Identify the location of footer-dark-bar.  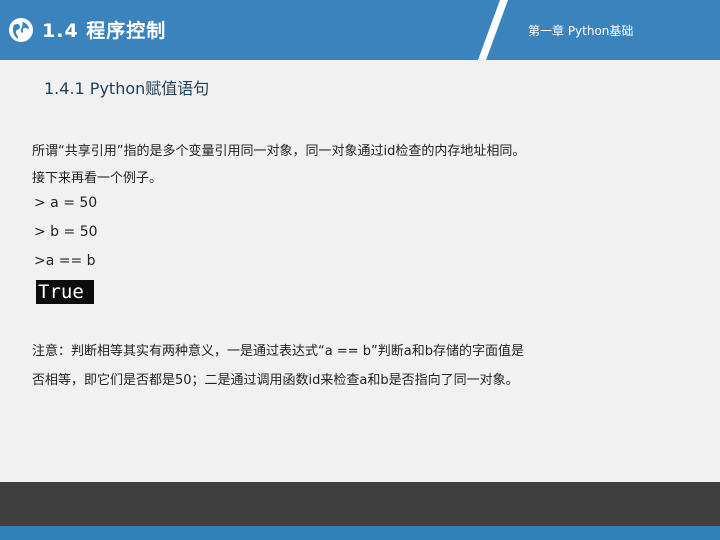
(360, 504).